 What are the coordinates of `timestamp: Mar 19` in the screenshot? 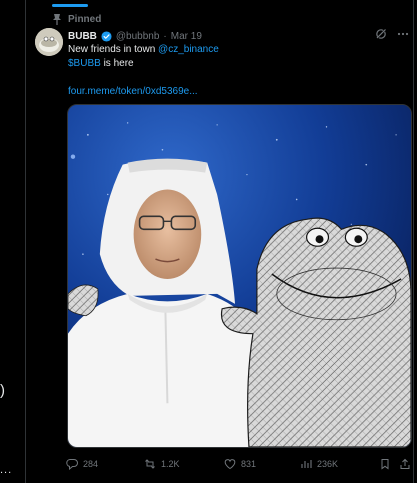 It's located at (186, 36).